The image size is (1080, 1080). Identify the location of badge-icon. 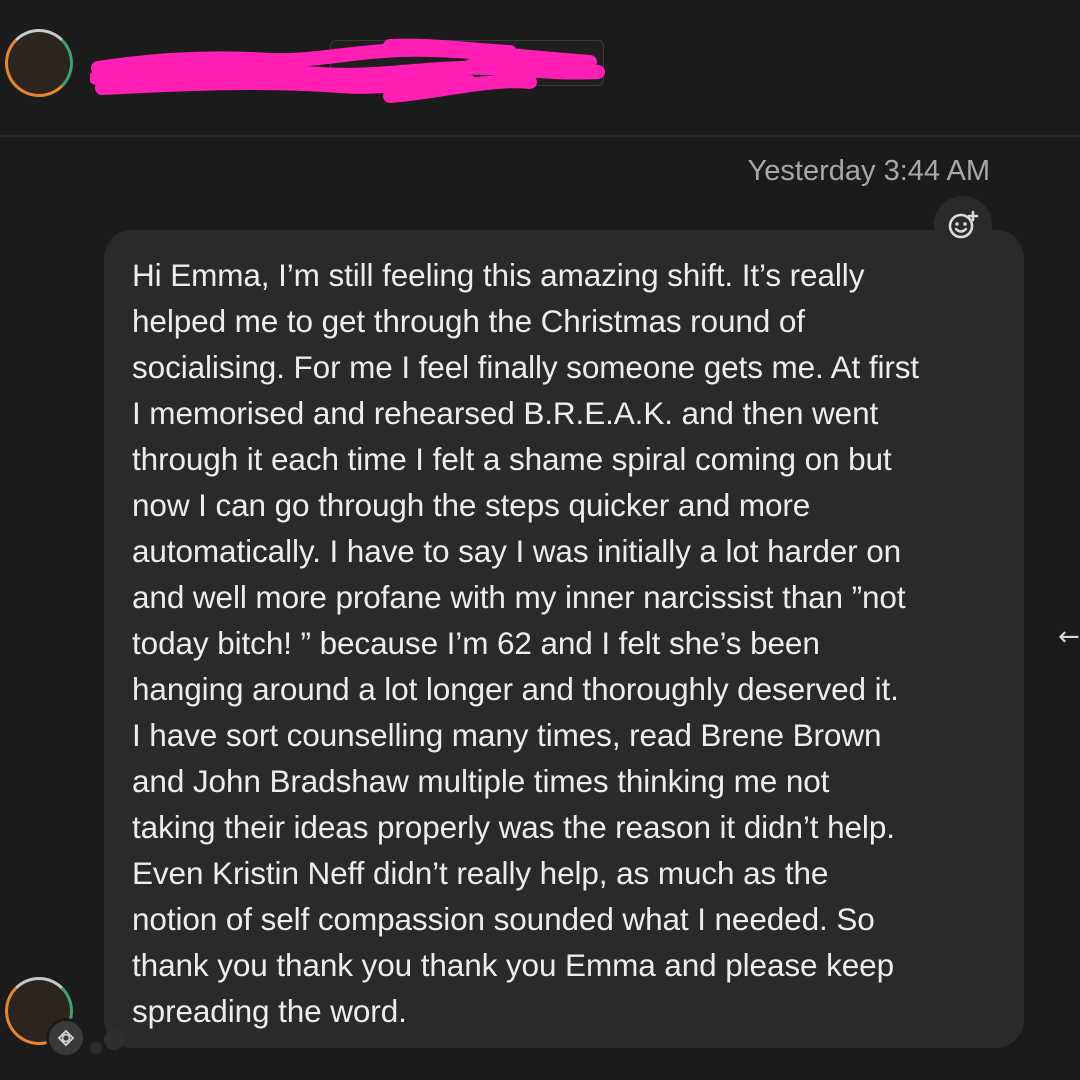
(66, 1038).